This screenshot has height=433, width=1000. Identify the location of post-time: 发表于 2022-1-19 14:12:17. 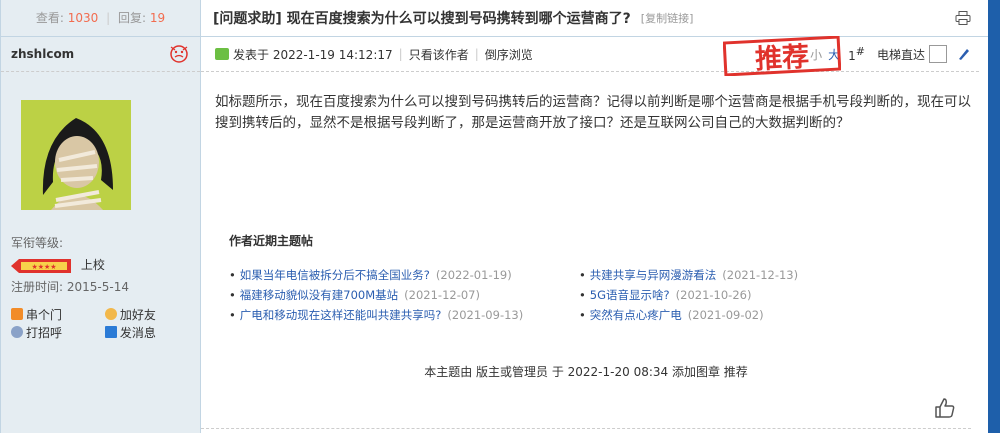
(313, 54).